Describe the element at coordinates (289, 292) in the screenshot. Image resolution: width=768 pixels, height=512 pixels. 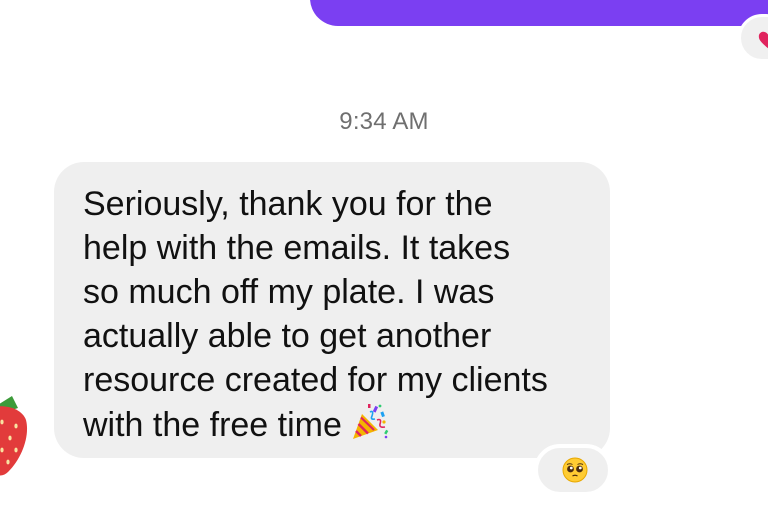
I see `message-line: so much off my plate. I was` at that location.